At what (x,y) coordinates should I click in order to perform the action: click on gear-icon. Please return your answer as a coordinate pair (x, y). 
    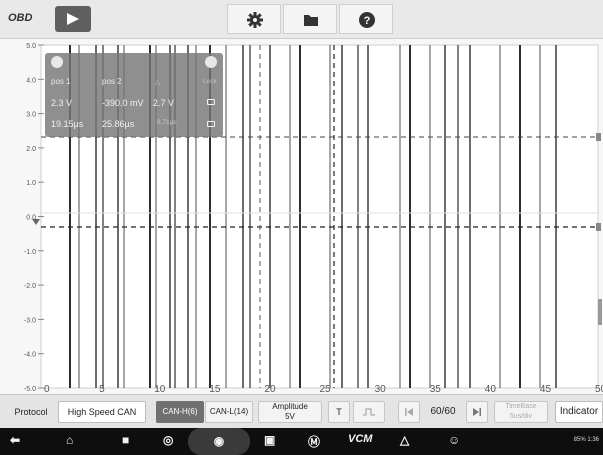
    Looking at the image, I should click on (255, 20).